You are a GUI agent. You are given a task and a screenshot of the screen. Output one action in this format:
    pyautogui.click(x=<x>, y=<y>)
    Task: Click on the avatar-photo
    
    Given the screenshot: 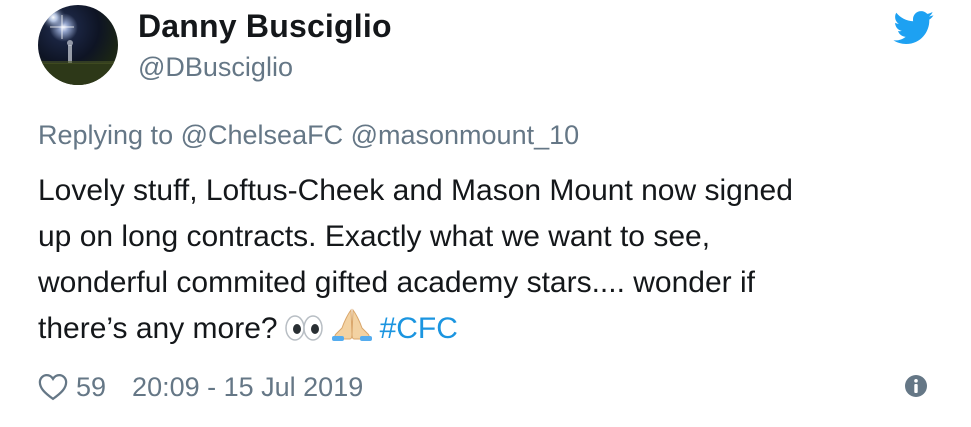 What is the action you would take?
    pyautogui.click(x=78, y=45)
    